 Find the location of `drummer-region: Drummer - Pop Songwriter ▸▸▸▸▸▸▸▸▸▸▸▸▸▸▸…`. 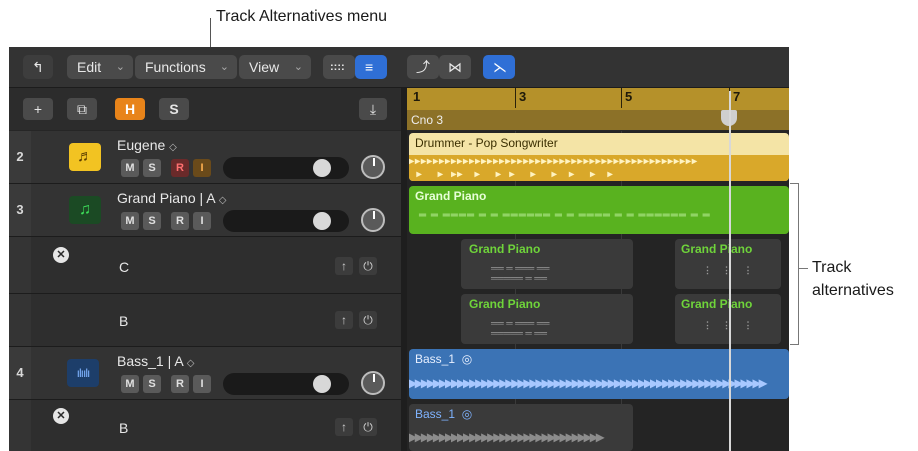

drummer-region: Drummer - Pop Songwriter ▸▸▸▸▸▸▸▸▸▸▸▸▸▸▸… is located at coordinates (599, 157).